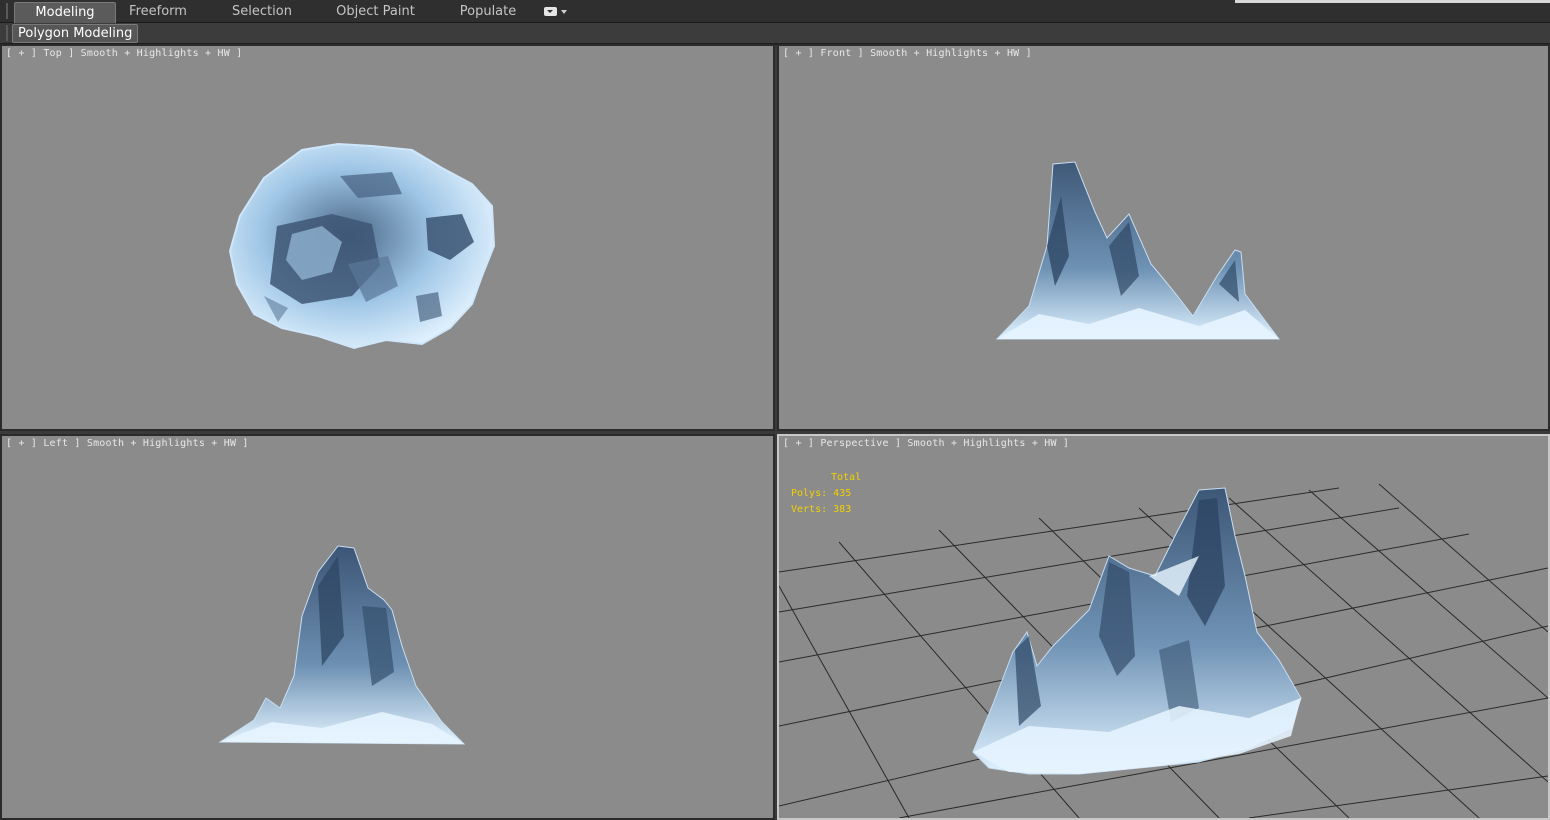 The width and height of the screenshot is (1550, 820). I want to click on scene-statistics: Total Polys: 435 Verts: 383, so click(826, 494).